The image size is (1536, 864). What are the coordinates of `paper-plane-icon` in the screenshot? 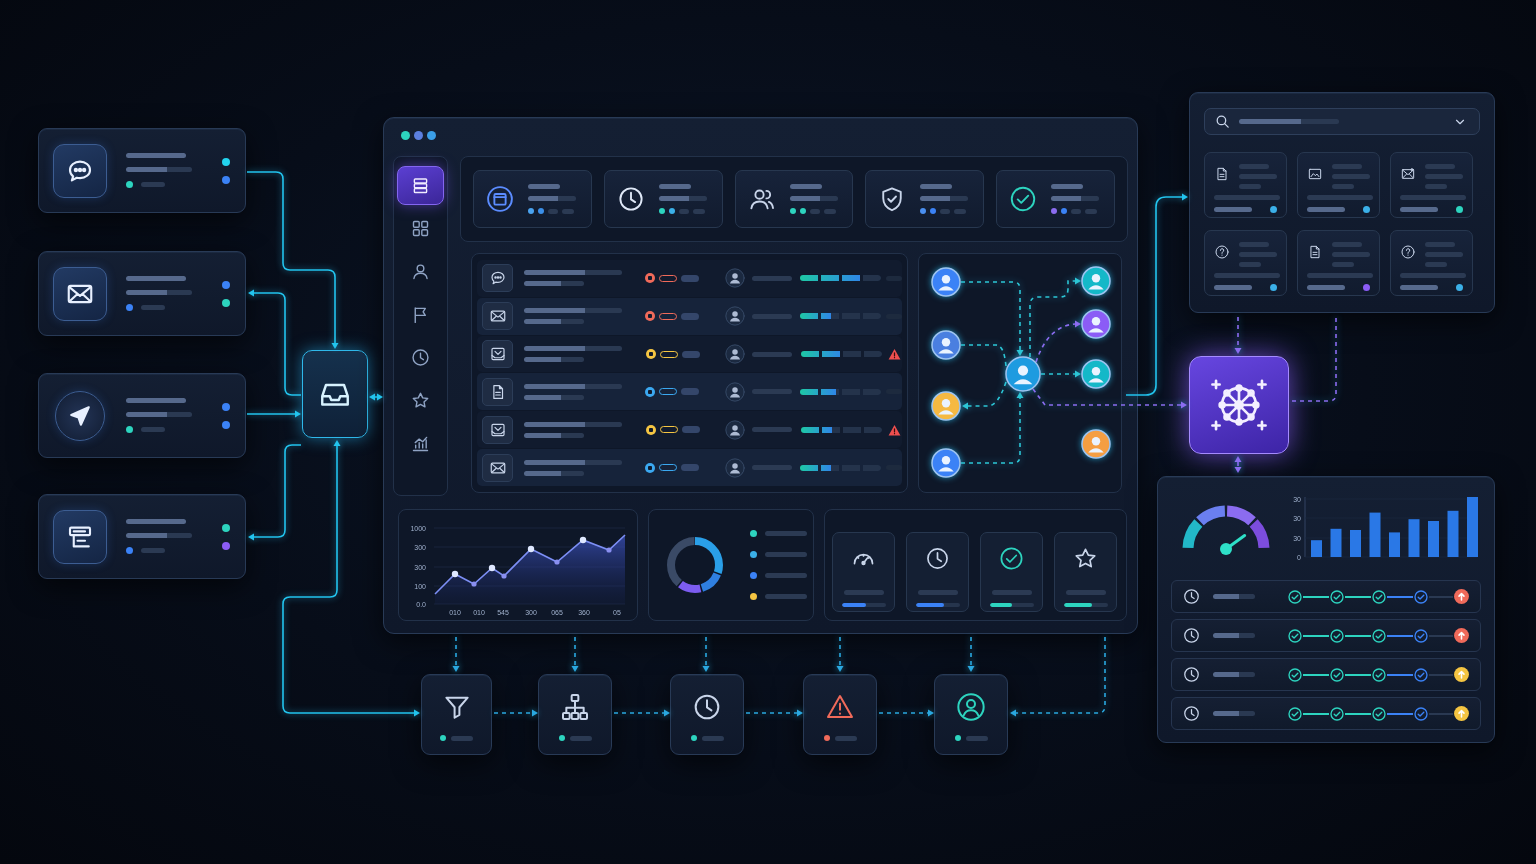 It's located at (80, 415).